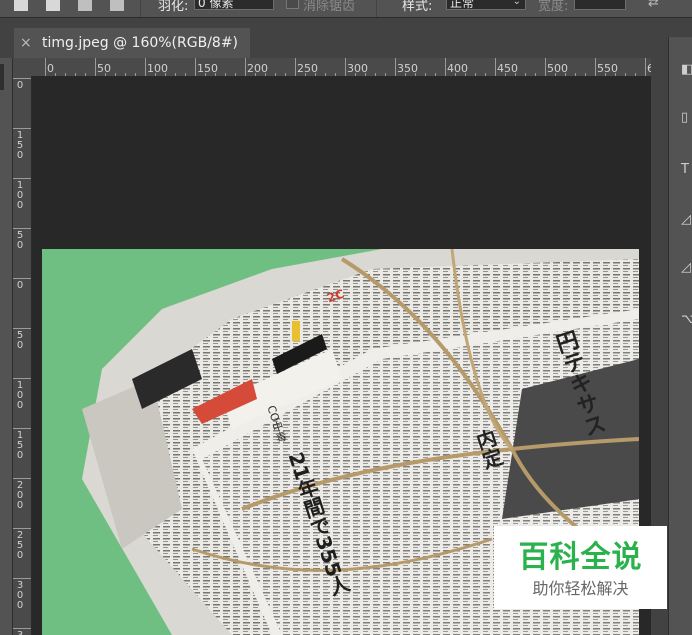 This screenshot has height=635, width=692. Describe the element at coordinates (486, 5) in the screenshot. I see `style-select: 正常 ⌄` at that location.